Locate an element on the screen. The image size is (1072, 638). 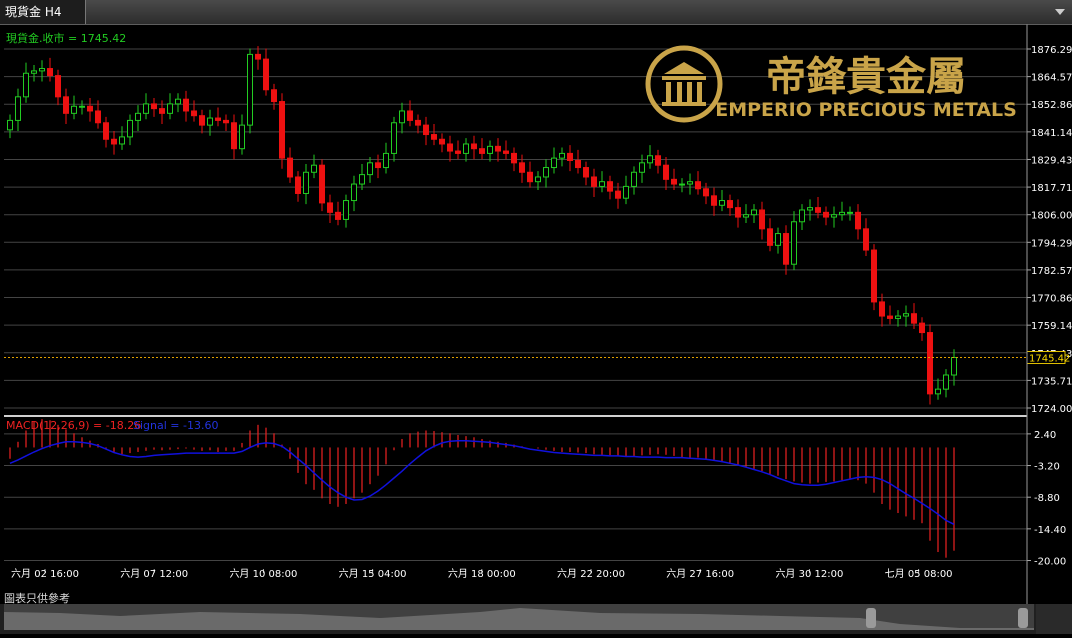
signal-line is located at coordinates (482, 482).